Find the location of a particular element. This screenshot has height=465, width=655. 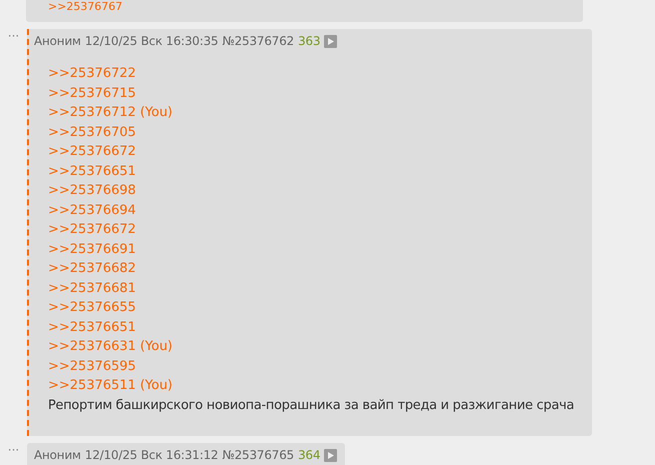

reply-link: >>25376655 is located at coordinates (92, 308).